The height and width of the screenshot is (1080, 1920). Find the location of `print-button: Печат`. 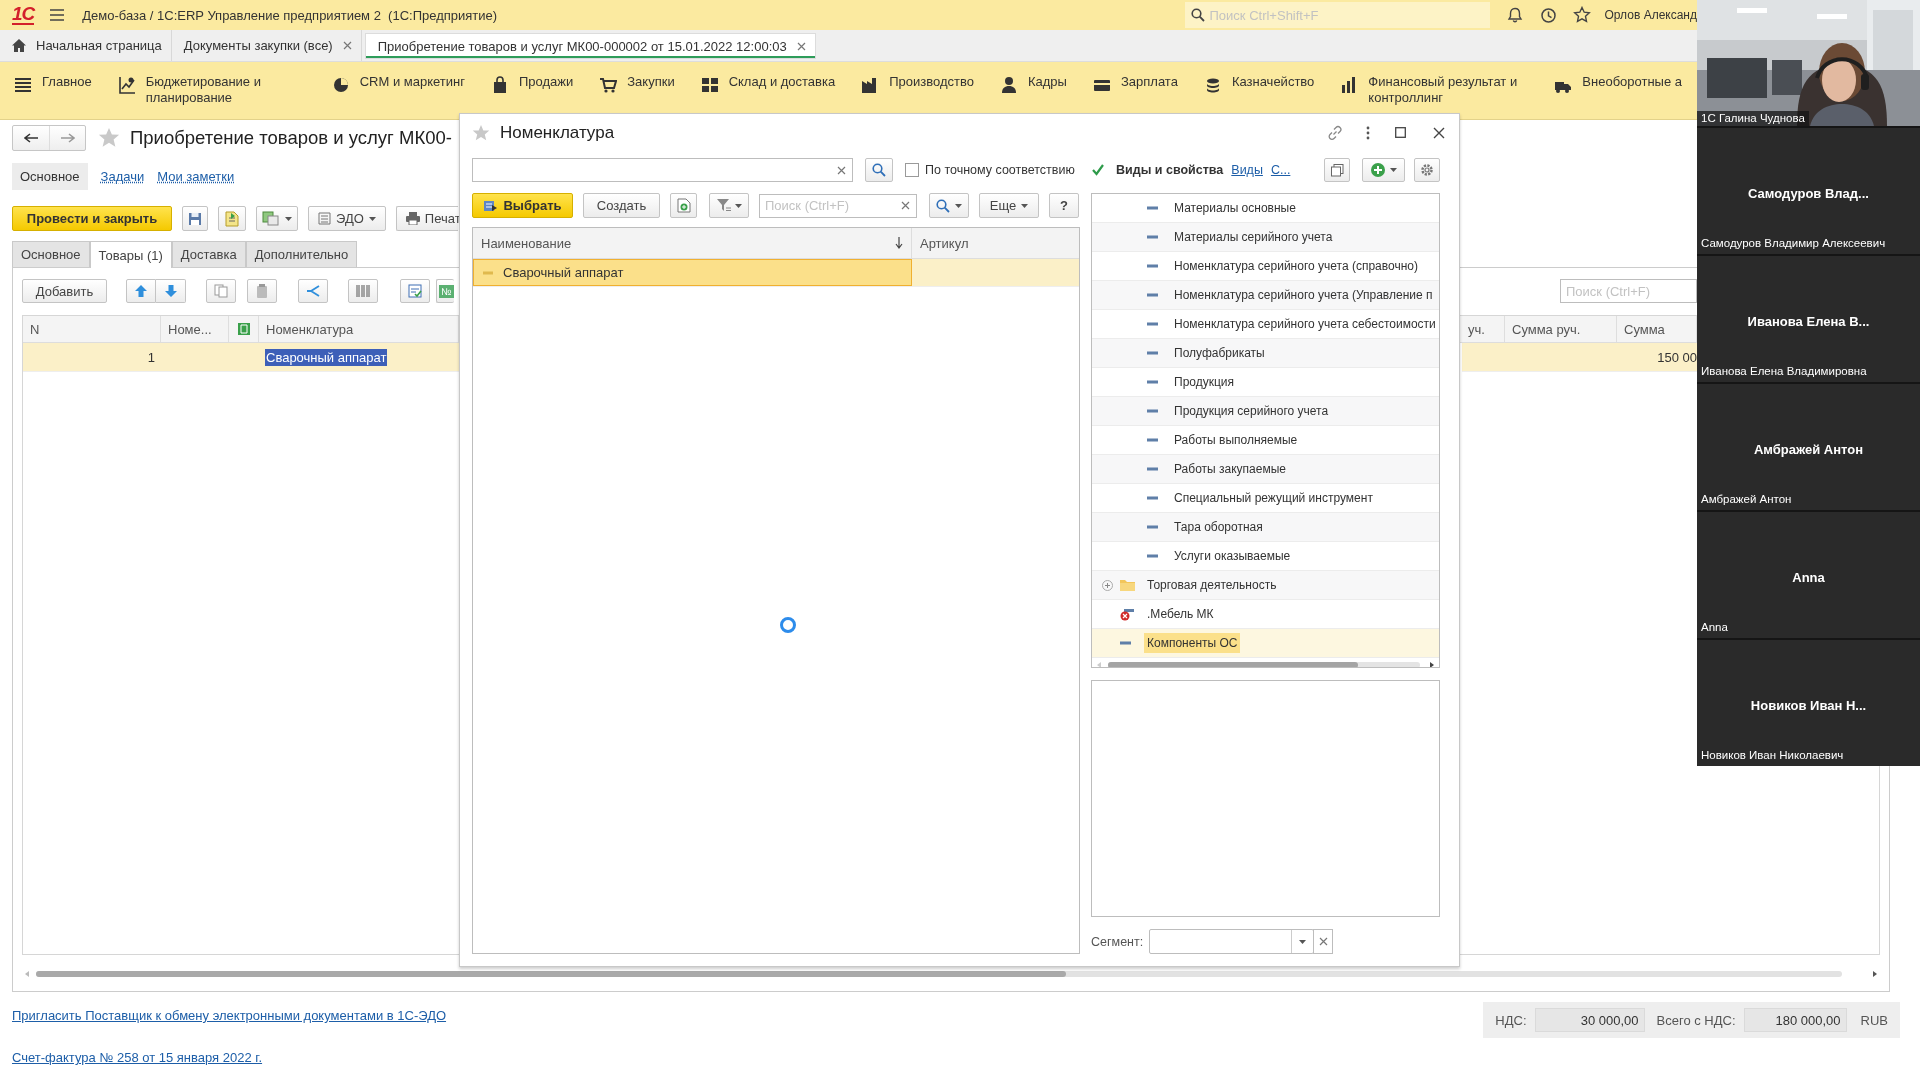

print-button: Печат is located at coordinates (426, 218).